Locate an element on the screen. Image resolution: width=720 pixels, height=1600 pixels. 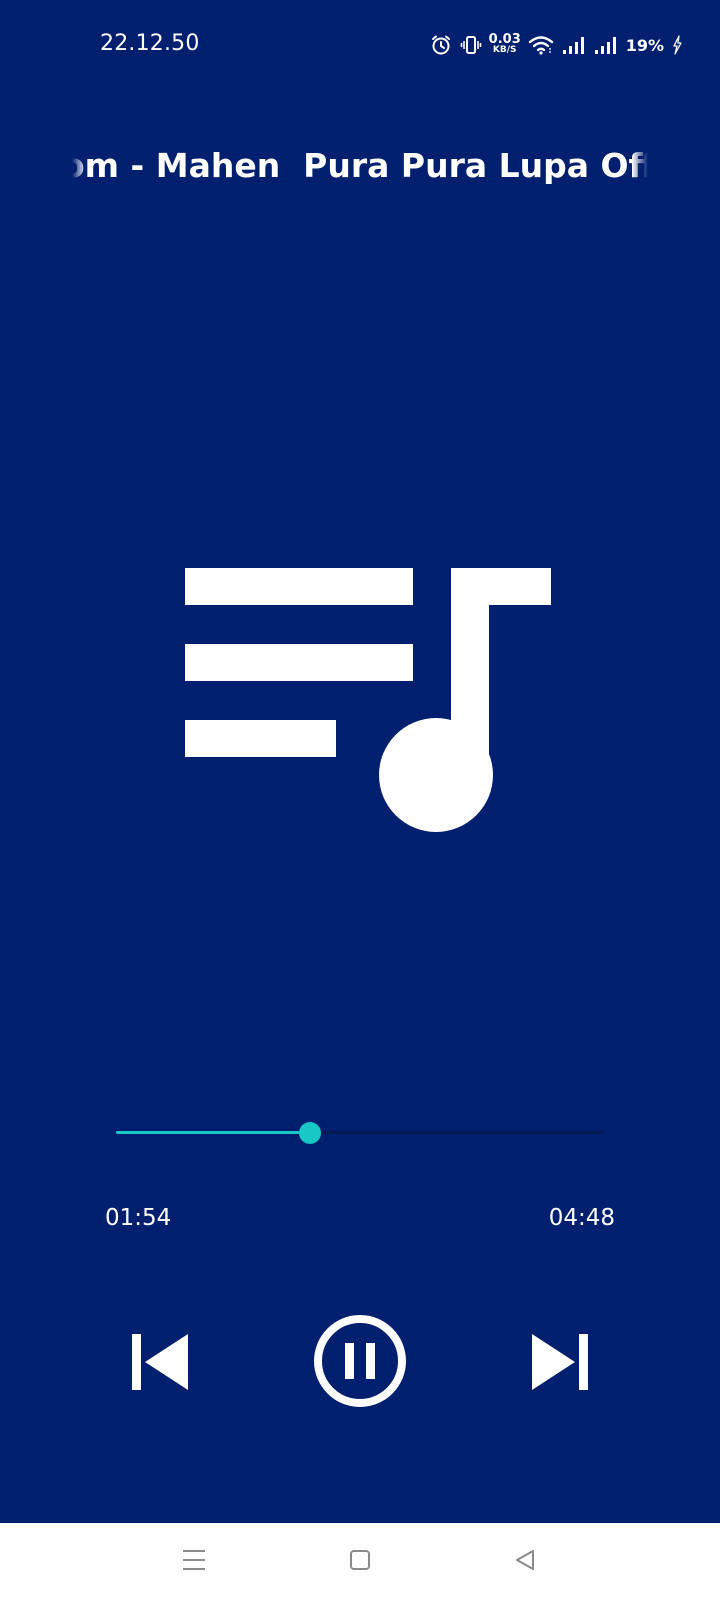
next-button is located at coordinates (560, 1362).